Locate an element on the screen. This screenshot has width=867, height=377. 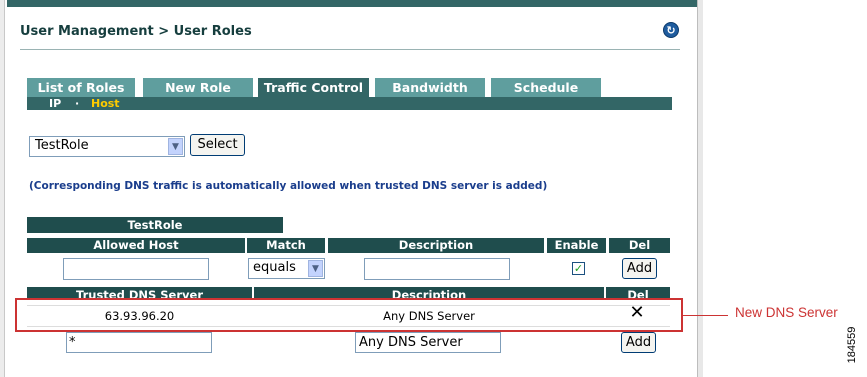
top-bar is located at coordinates (354, 3).